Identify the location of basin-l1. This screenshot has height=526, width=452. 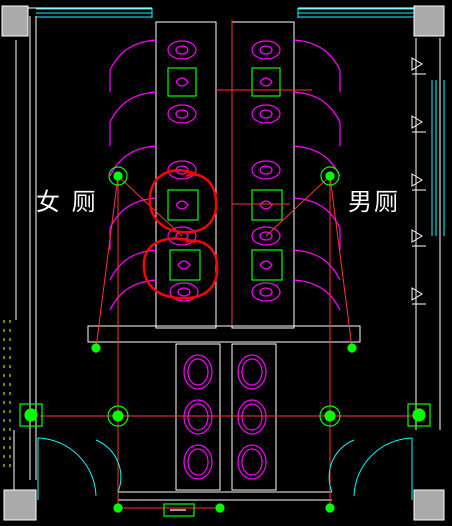
(198, 372).